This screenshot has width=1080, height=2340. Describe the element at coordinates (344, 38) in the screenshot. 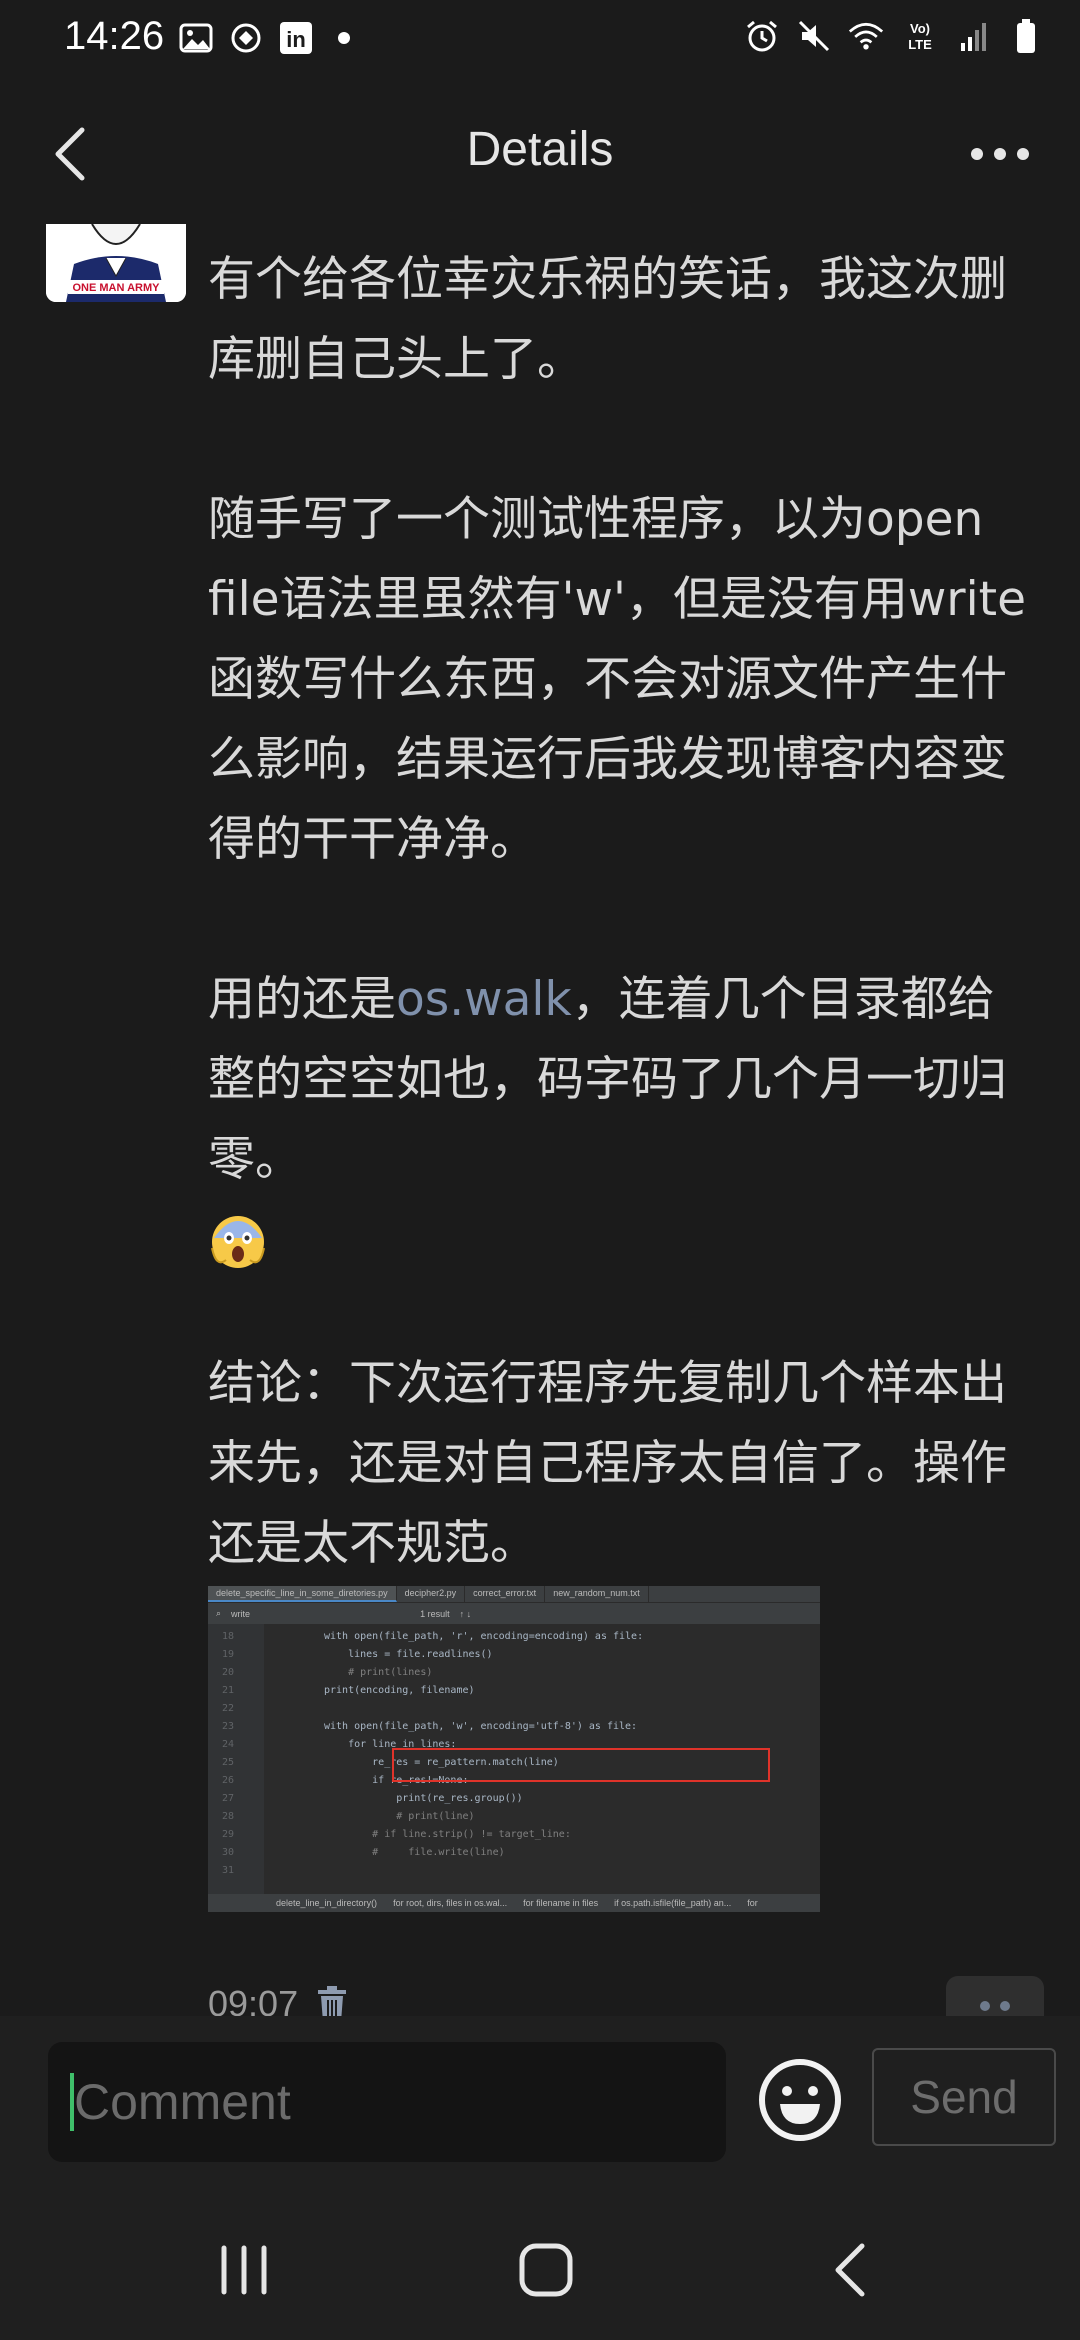

I see `notification-dot-icon` at that location.